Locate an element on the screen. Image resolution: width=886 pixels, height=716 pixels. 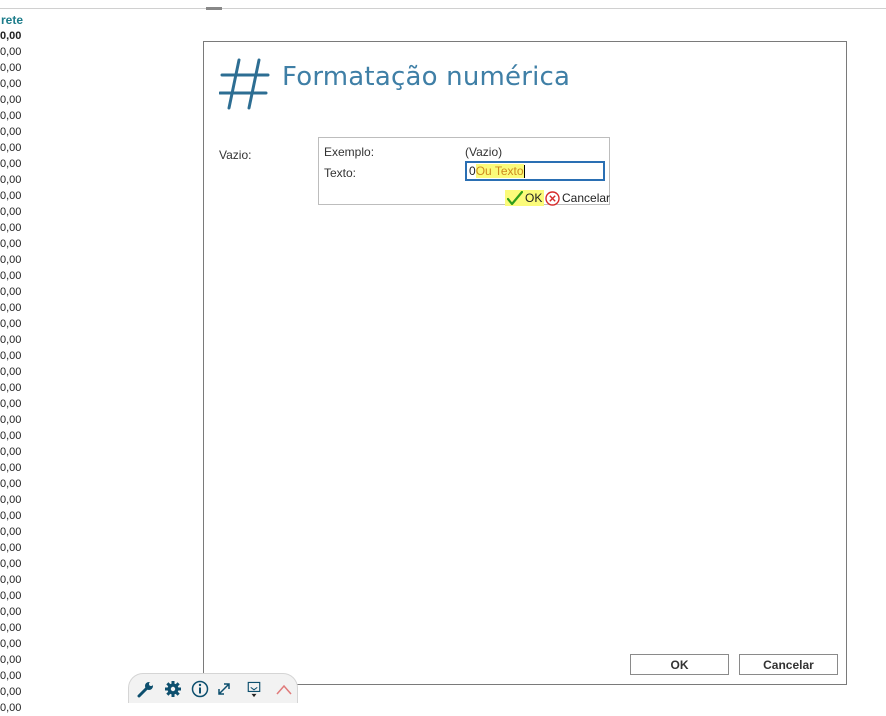
example-label: Exemplo: is located at coordinates (349, 152).